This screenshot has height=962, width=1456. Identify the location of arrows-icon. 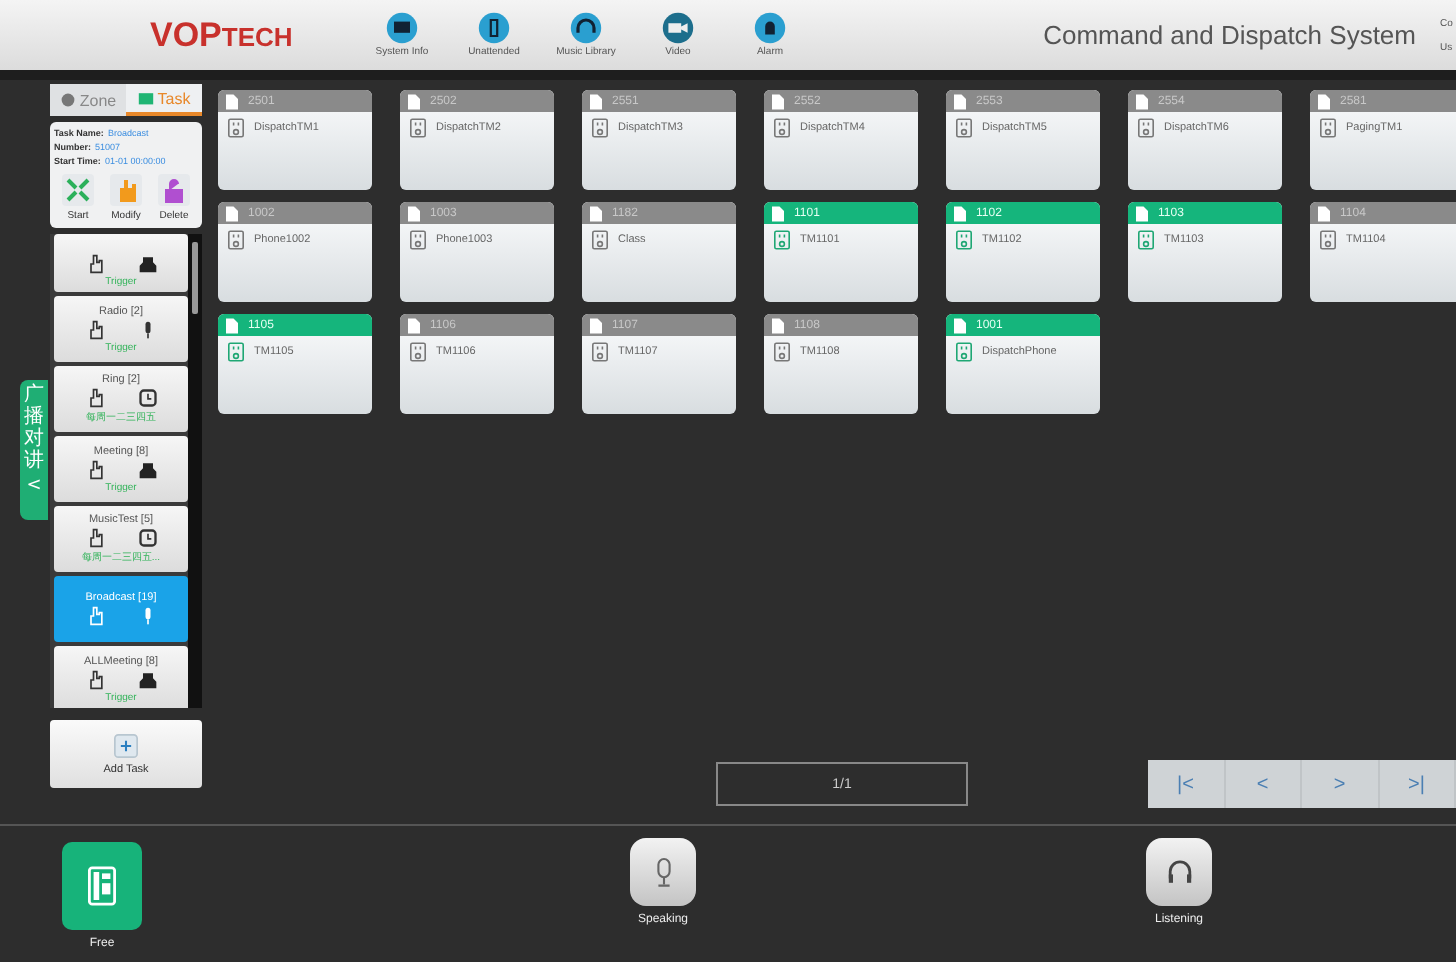
(78, 190).